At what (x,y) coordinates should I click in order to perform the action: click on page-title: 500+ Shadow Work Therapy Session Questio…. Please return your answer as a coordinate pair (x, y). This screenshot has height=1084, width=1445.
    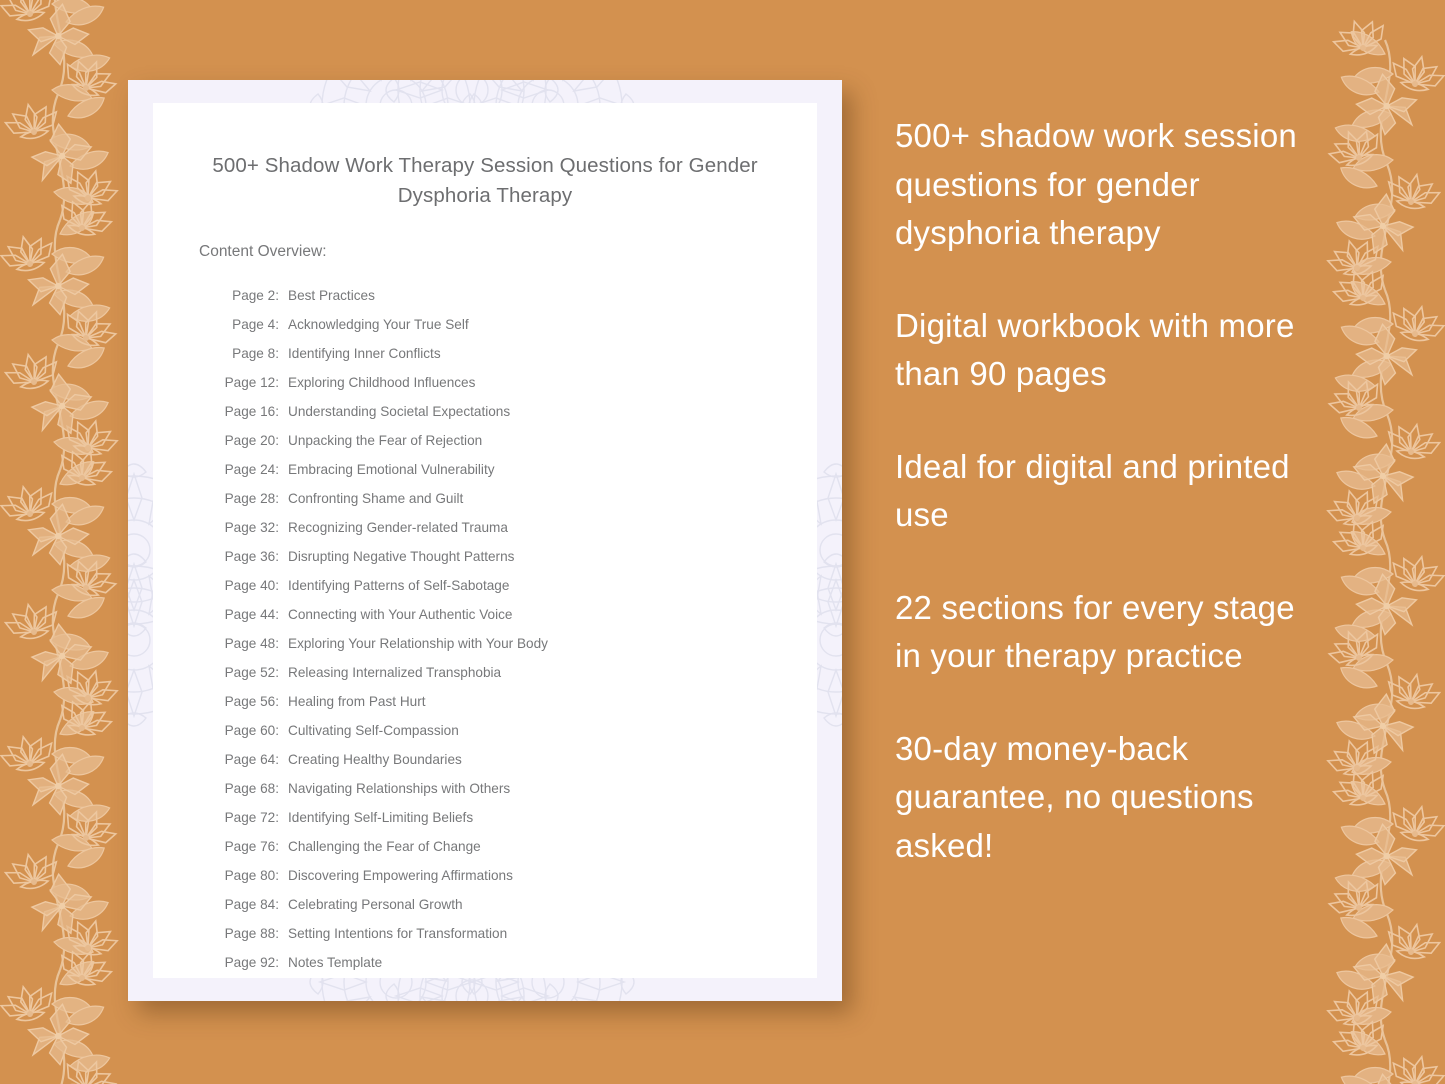
    Looking at the image, I should click on (485, 180).